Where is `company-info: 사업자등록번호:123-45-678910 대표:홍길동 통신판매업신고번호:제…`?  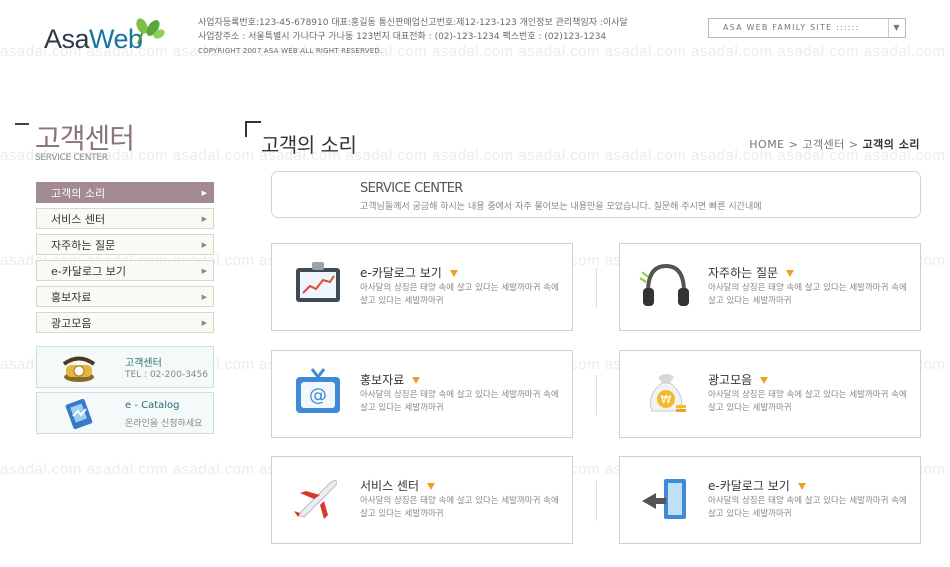
company-info: 사업자등록번호:123-45-678910 대표:홍길동 통신판매업신고번호:제… is located at coordinates (413, 37).